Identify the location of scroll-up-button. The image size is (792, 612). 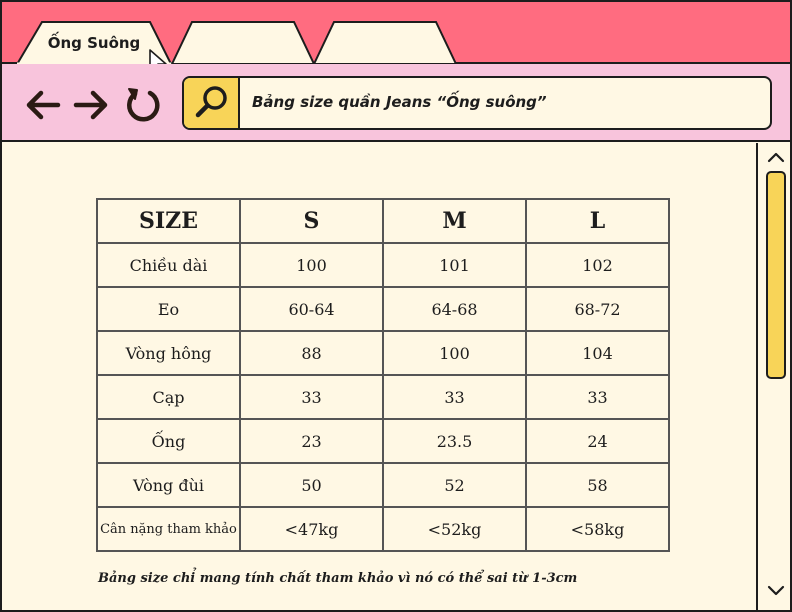
(776, 157).